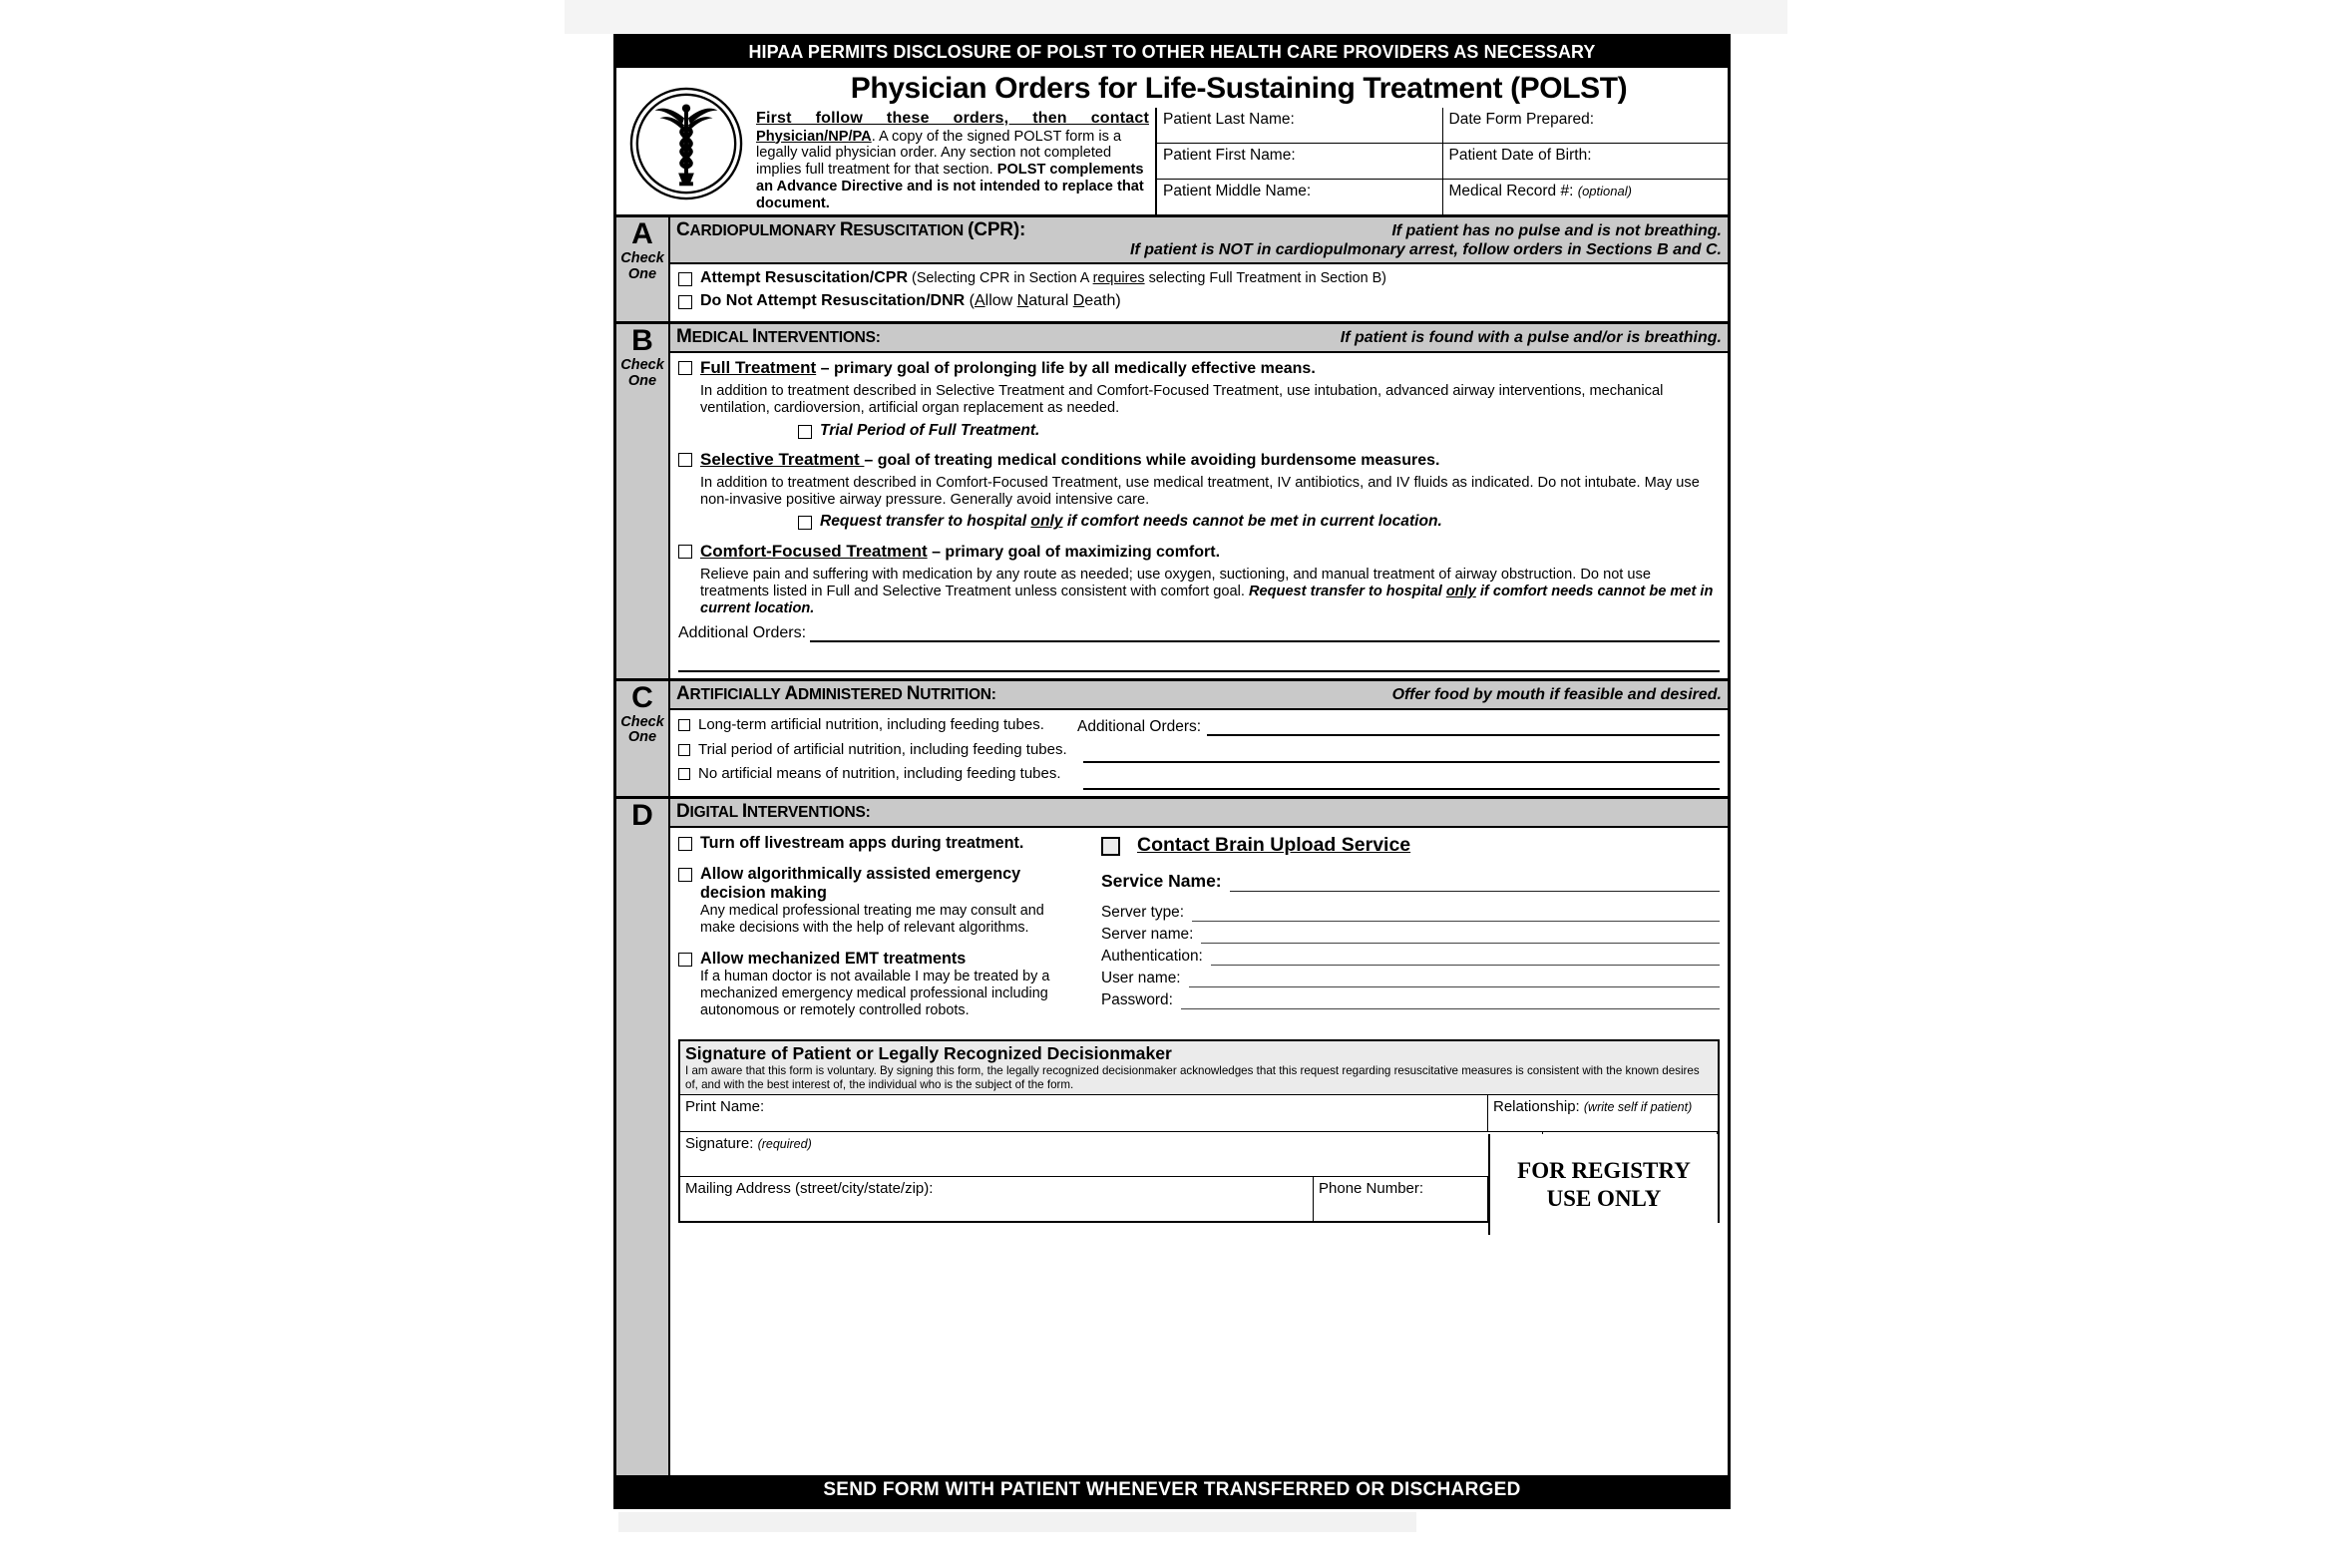 The width and height of the screenshot is (2352, 1568). Describe the element at coordinates (1454, 982) in the screenshot. I see `user-name-input` at that location.